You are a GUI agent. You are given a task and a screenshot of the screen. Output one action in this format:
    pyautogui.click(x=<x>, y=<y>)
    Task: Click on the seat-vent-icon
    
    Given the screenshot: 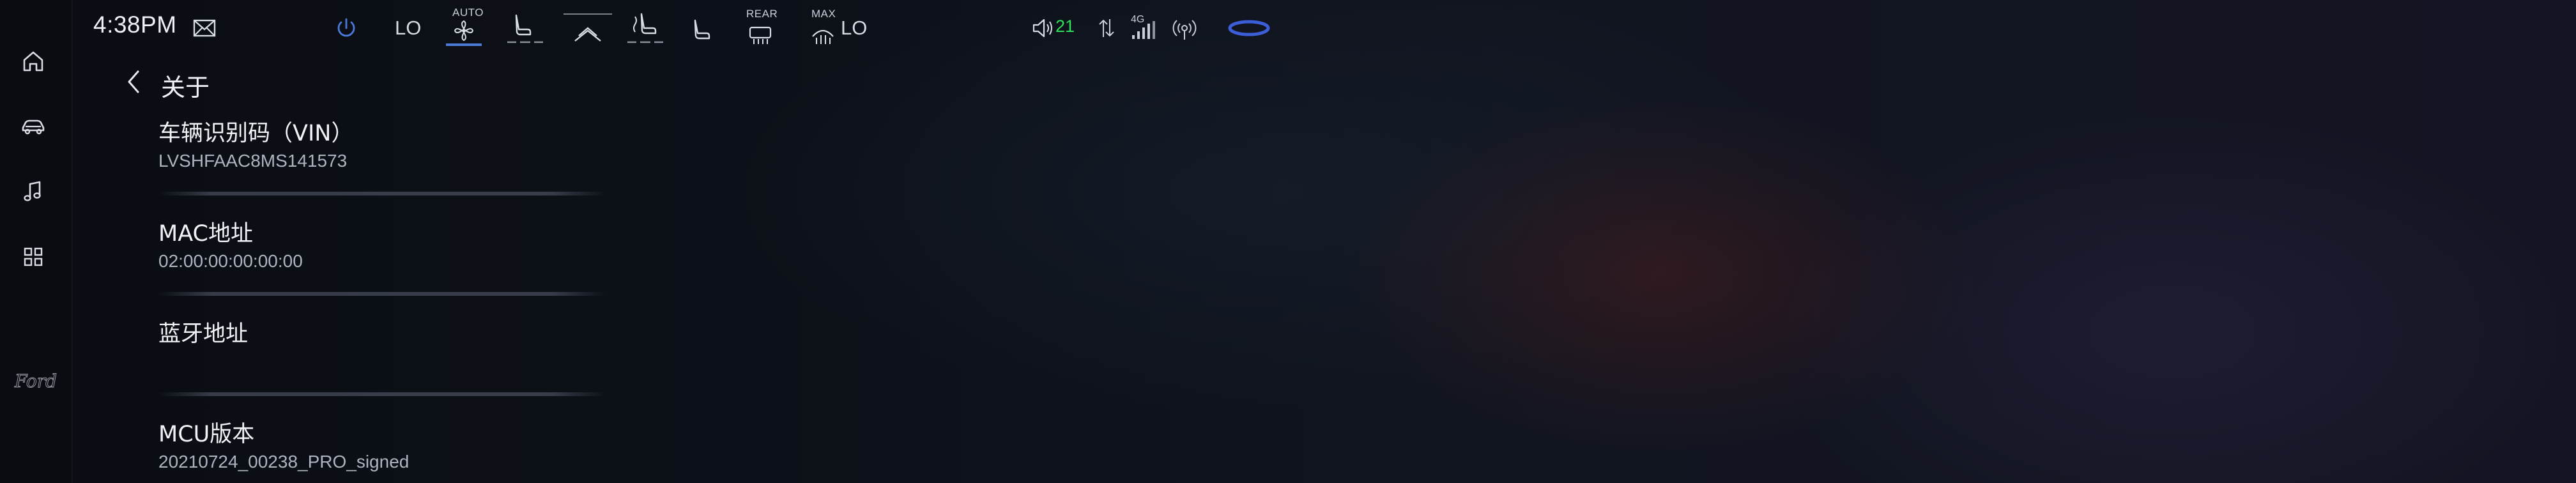 What is the action you would take?
    pyautogui.click(x=645, y=28)
    